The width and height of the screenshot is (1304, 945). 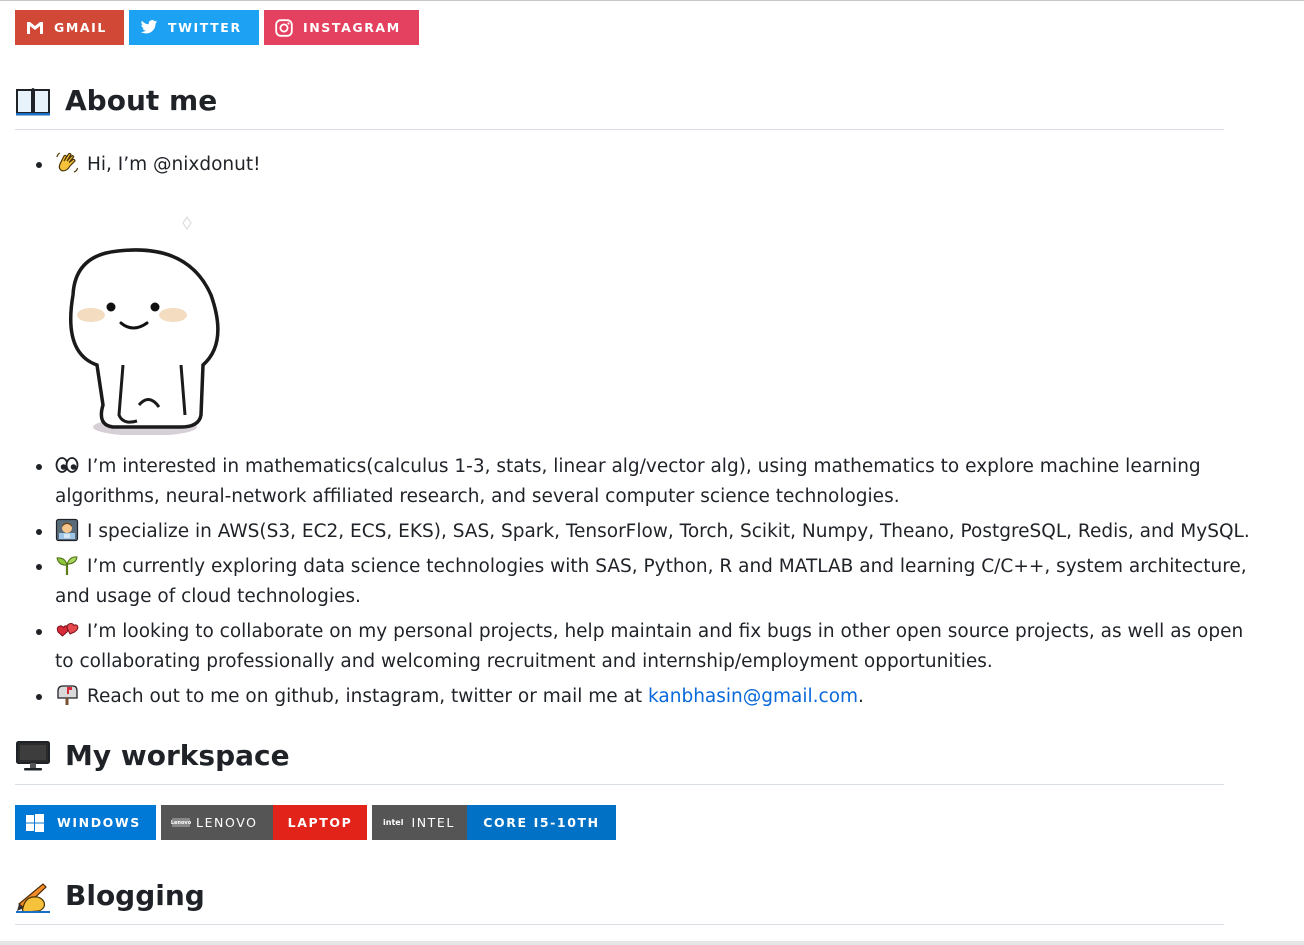 What do you see at coordinates (284, 28) in the screenshot?
I see `instagram-icon` at bounding box center [284, 28].